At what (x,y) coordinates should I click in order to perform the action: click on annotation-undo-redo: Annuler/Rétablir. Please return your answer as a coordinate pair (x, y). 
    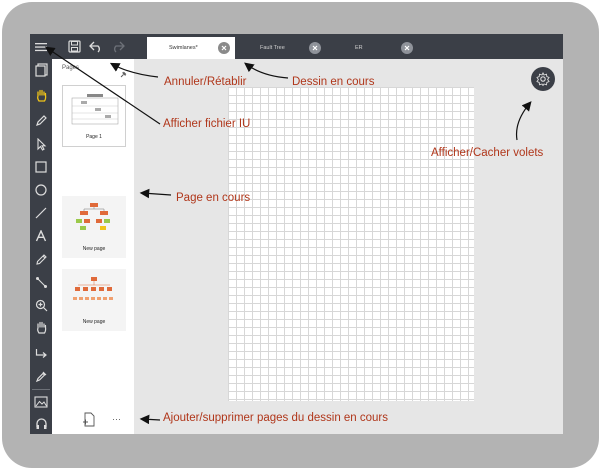
    Looking at the image, I should click on (205, 82).